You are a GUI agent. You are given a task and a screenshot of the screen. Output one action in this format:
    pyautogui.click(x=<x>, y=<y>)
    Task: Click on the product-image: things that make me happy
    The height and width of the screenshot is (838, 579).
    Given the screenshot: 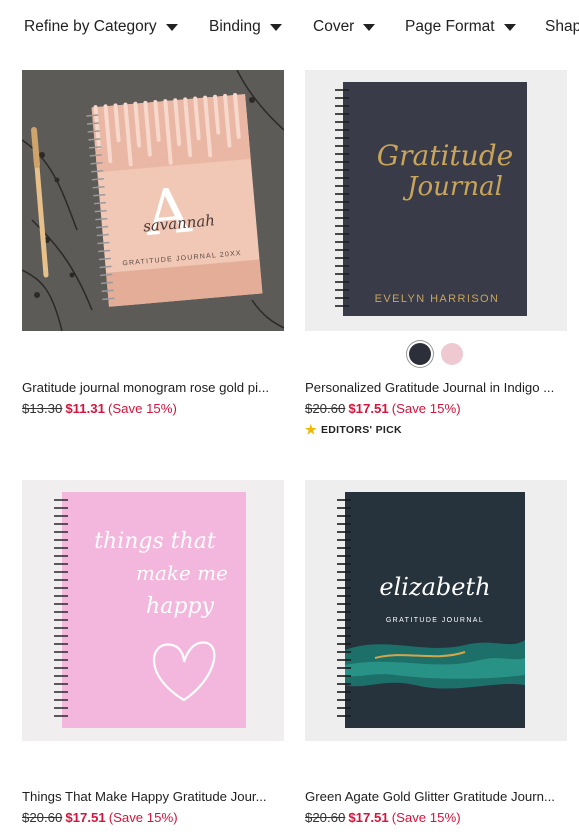 What is the action you would take?
    pyautogui.click(x=153, y=610)
    